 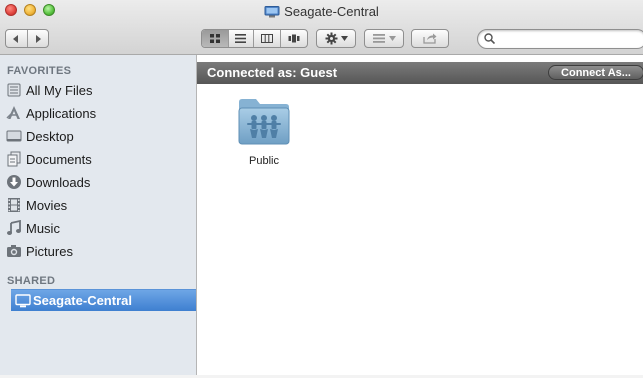 I want to click on arrange-menu-button, so click(x=384, y=38).